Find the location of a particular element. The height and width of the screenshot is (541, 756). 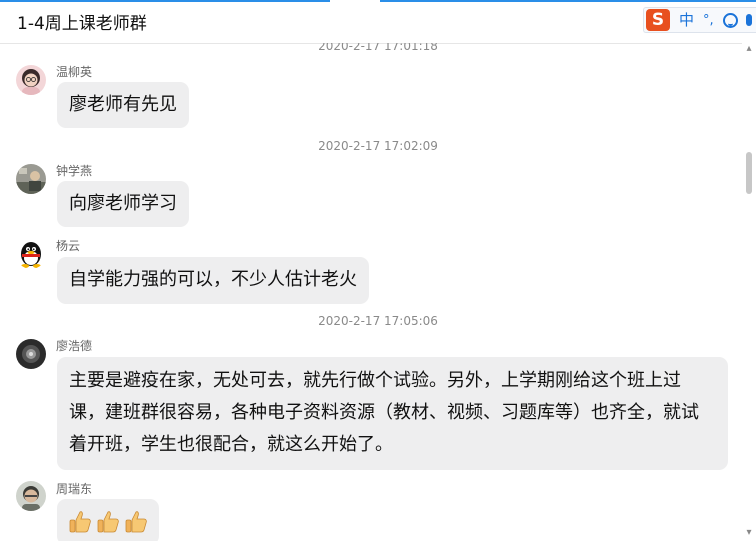

qq-penguin-avatar-icon is located at coordinates (31, 254).